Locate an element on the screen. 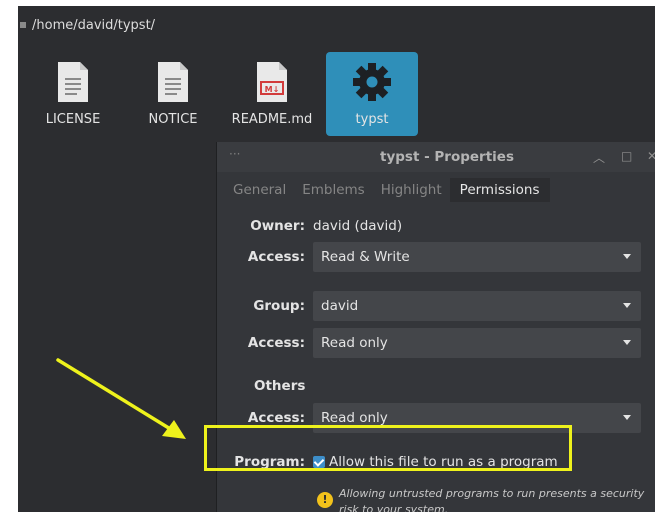 Image resolution: width=655 pixels, height=512 pixels. owner-access-select: Read & Write is located at coordinates (477, 257).